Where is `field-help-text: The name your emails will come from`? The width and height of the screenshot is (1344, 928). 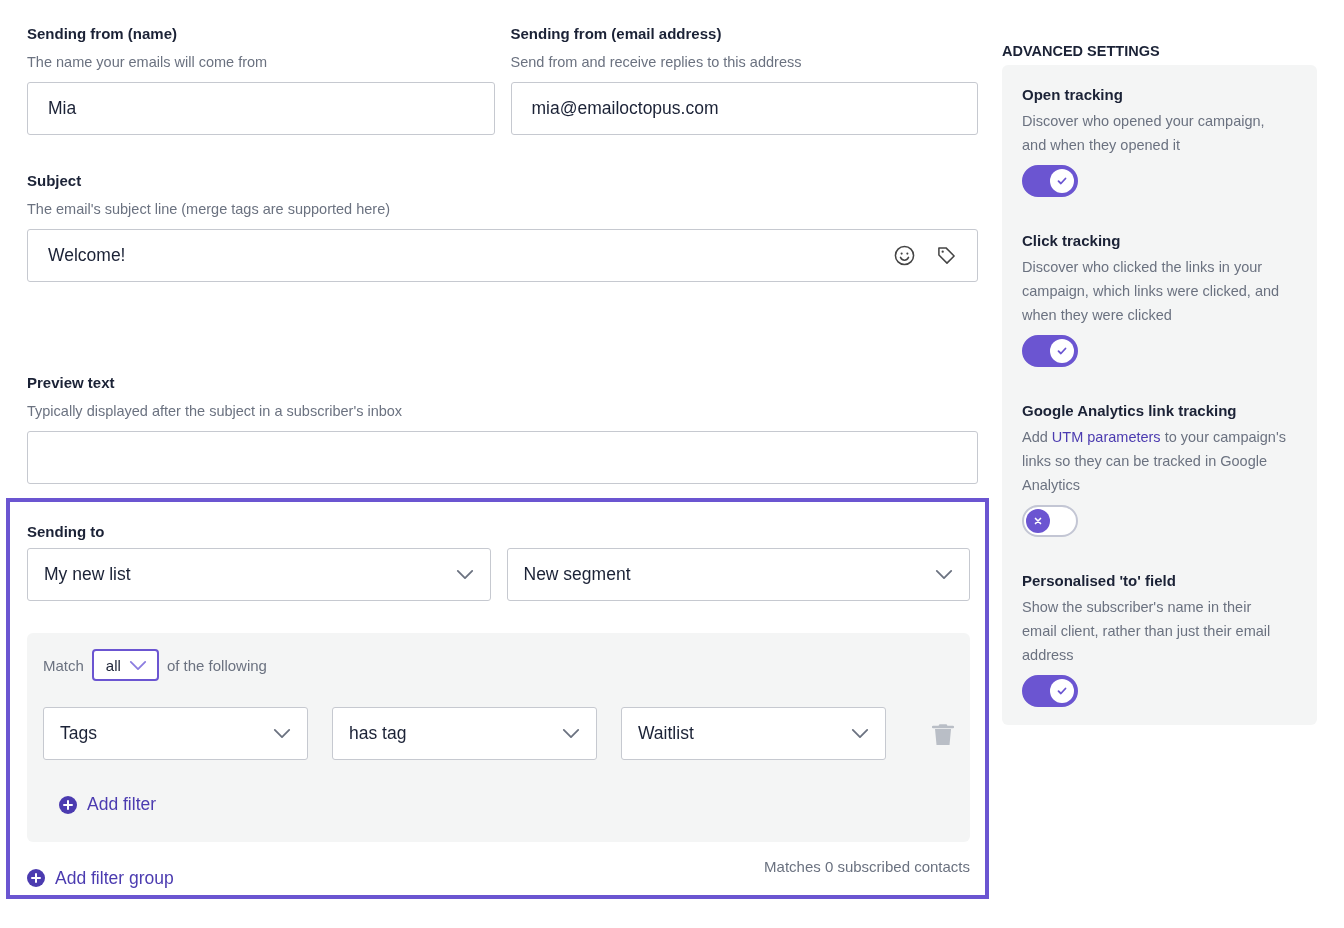 field-help-text: The name your emails will come from is located at coordinates (148, 62).